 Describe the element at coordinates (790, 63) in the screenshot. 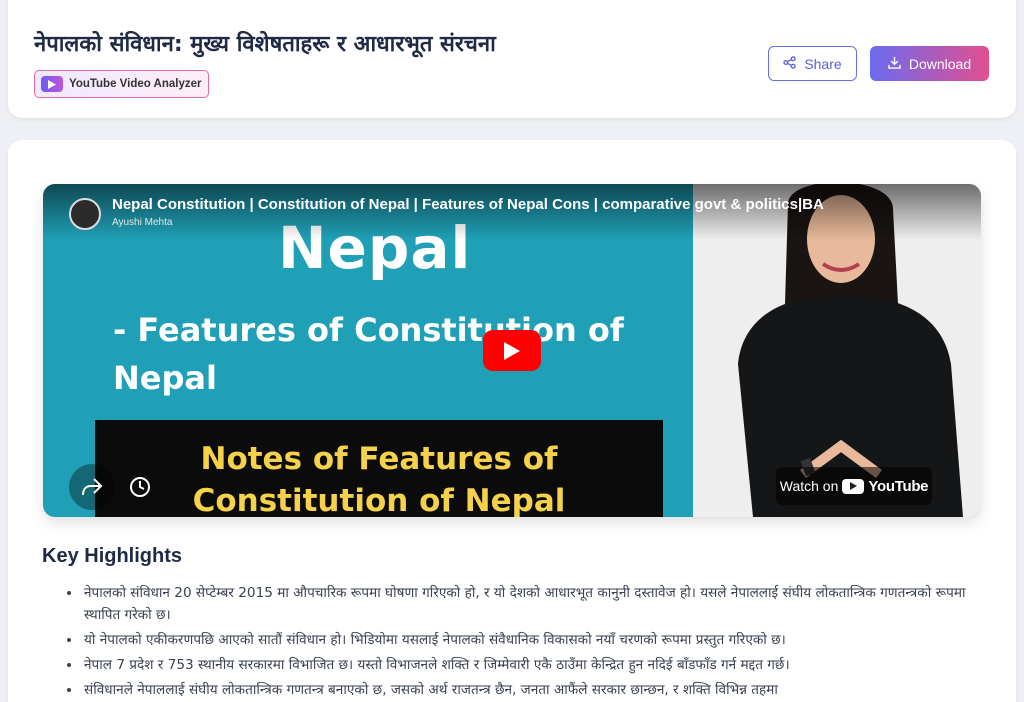

I see `share-icon` at that location.